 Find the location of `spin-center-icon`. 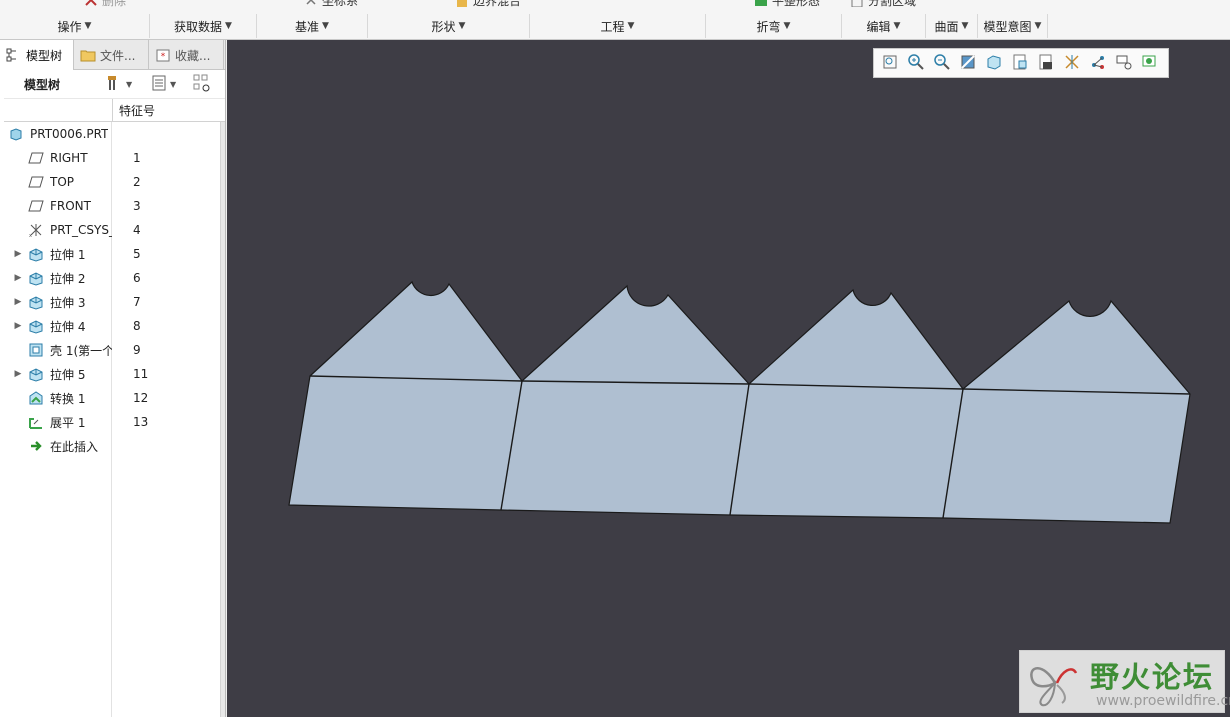

spin-center-icon is located at coordinates (1098, 63).